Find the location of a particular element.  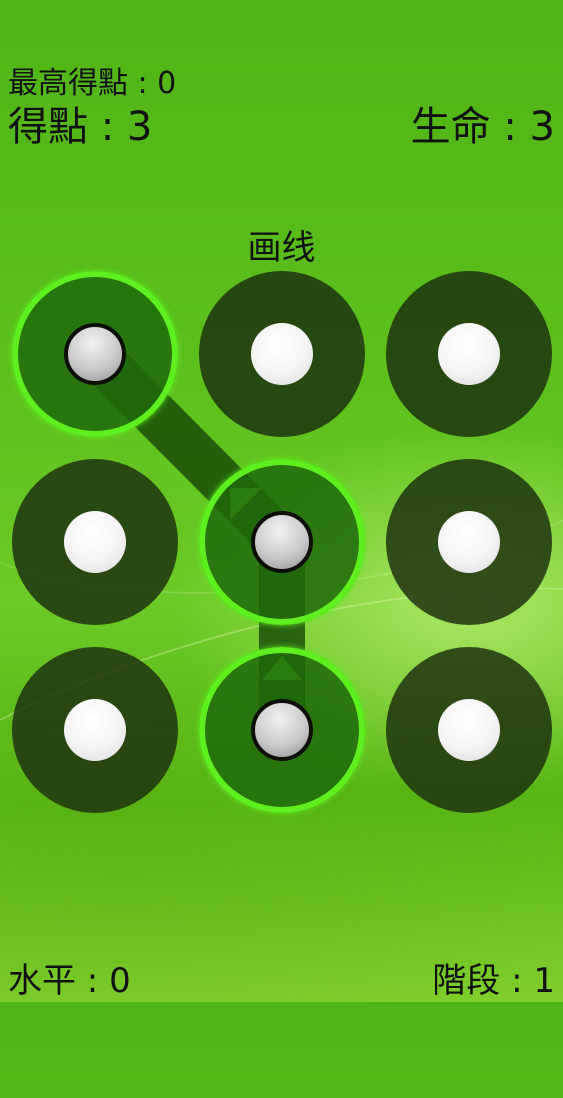

level-label: 水平 : 0 is located at coordinates (69, 981).